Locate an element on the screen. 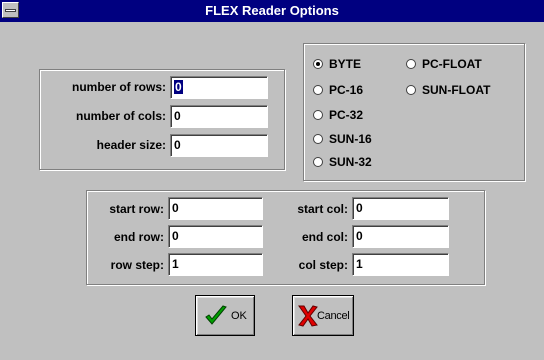 Image resolution: width=544 pixels, height=360 pixels. title-bar: FLEX Reader Options is located at coordinates (272, 11).